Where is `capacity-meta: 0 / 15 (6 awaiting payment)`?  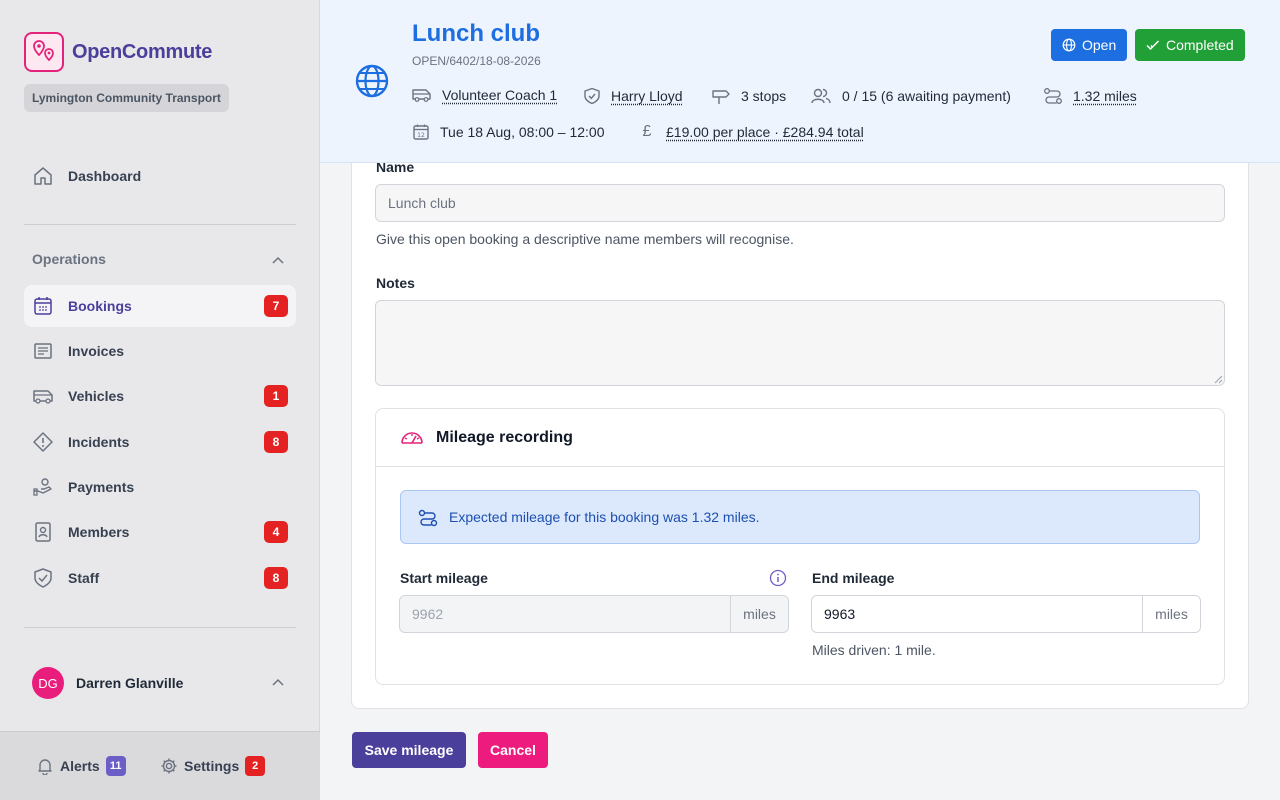 capacity-meta: 0 / 15 (6 awaiting payment) is located at coordinates (910, 96).